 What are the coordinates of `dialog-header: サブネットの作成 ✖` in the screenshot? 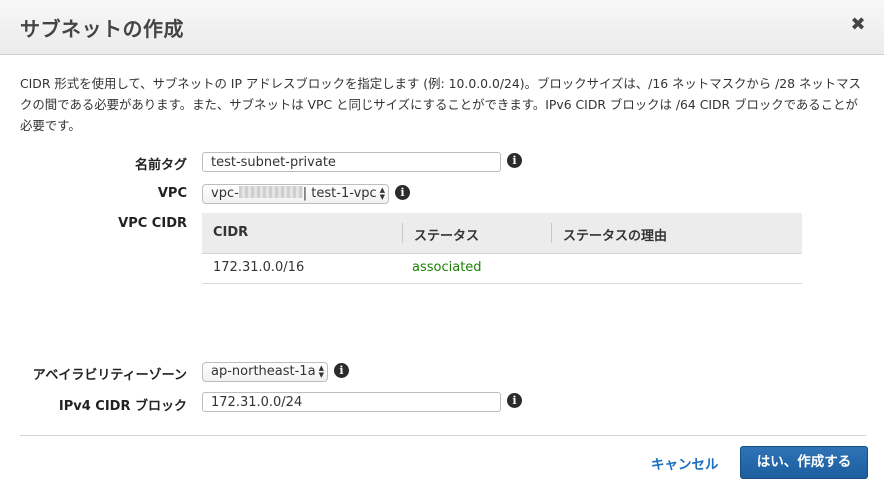 It's located at (442, 27).